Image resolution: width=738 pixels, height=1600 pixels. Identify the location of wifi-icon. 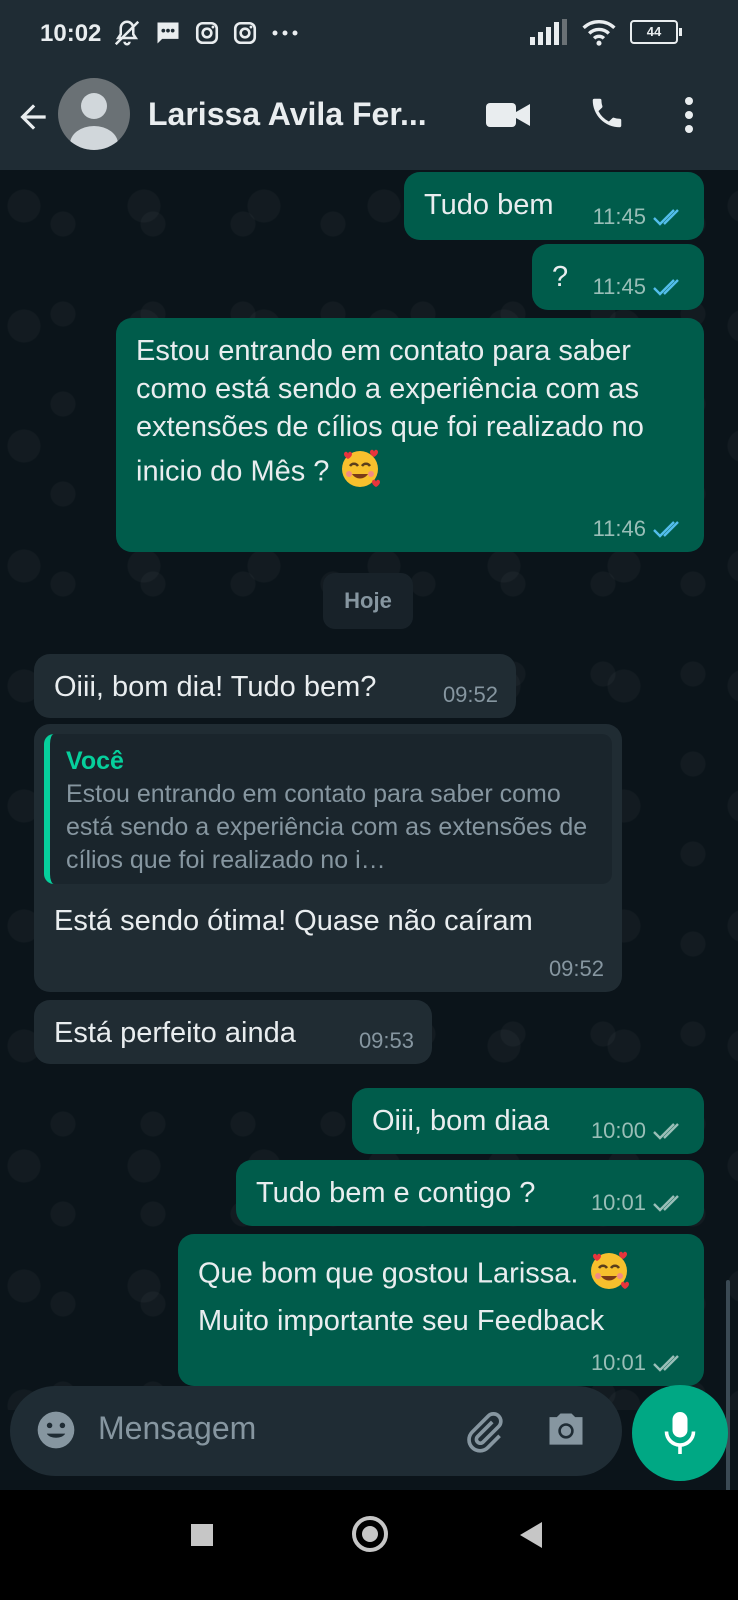
(599, 33).